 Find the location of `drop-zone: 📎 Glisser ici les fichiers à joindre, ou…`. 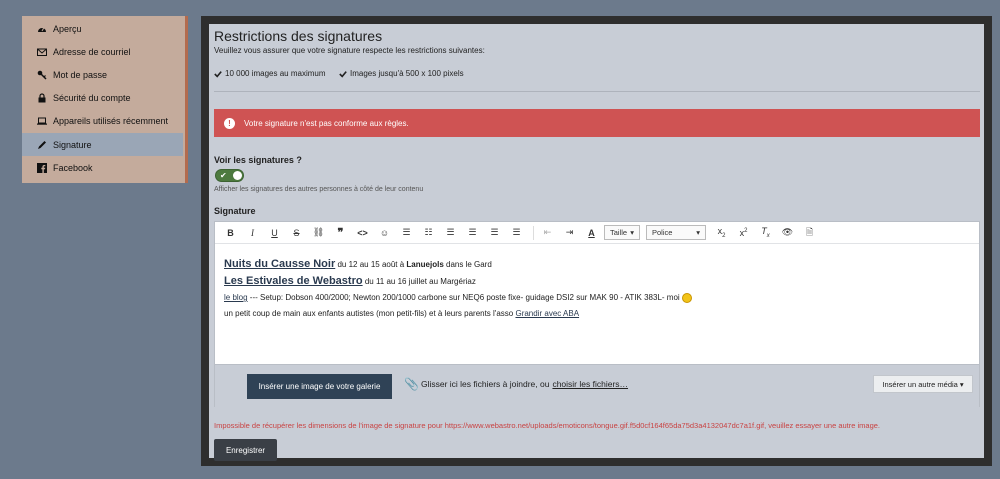

drop-zone: 📎 Glisser ici les fichiers à joindre, ou… is located at coordinates (516, 384).